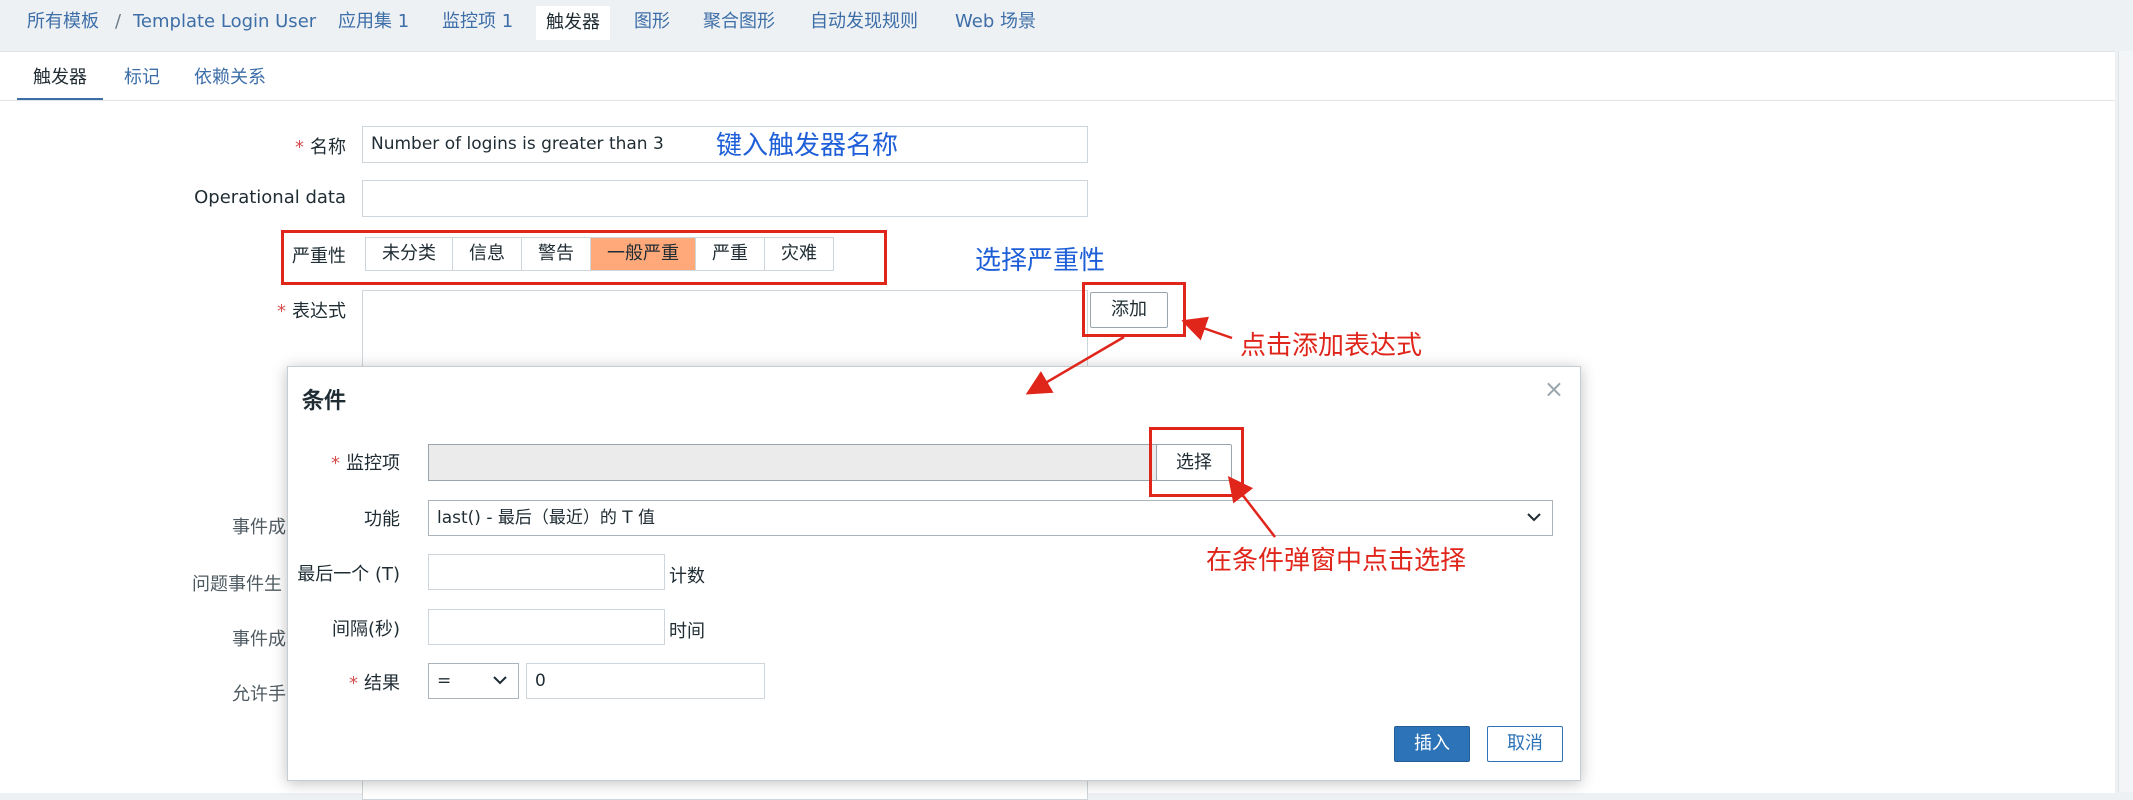 This screenshot has height=800, width=2133. I want to click on breadcrumb-graphs: 图形, so click(652, 23).